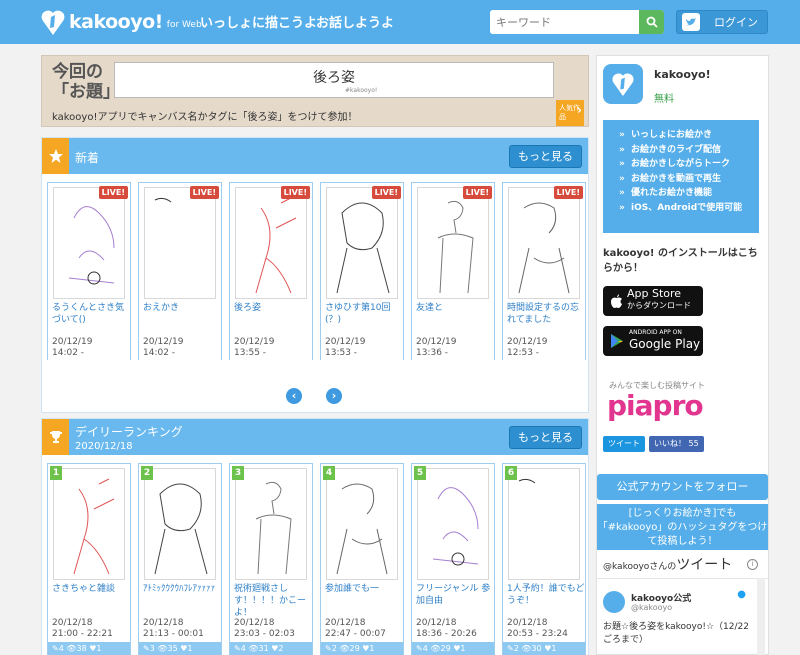  Describe the element at coordinates (654, 293) in the screenshot. I see `app-store-title: App Store` at that location.